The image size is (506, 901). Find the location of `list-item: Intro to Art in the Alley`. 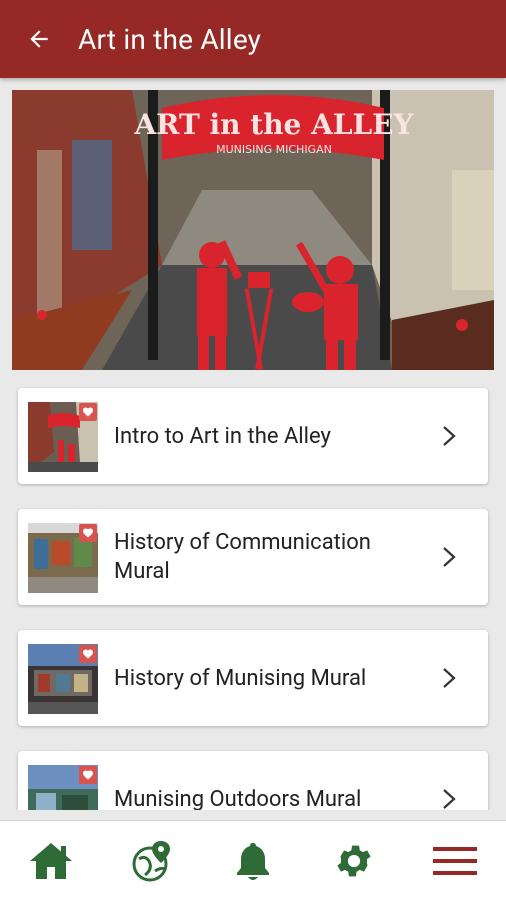

list-item: Intro to Art in the Alley is located at coordinates (253, 436).